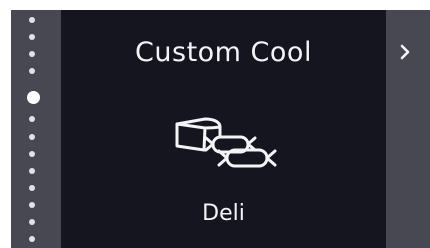 Image resolution: width=430 pixels, height=248 pixels. What do you see at coordinates (223, 213) in the screenshot?
I see `mode-label: Deli` at bounding box center [223, 213].